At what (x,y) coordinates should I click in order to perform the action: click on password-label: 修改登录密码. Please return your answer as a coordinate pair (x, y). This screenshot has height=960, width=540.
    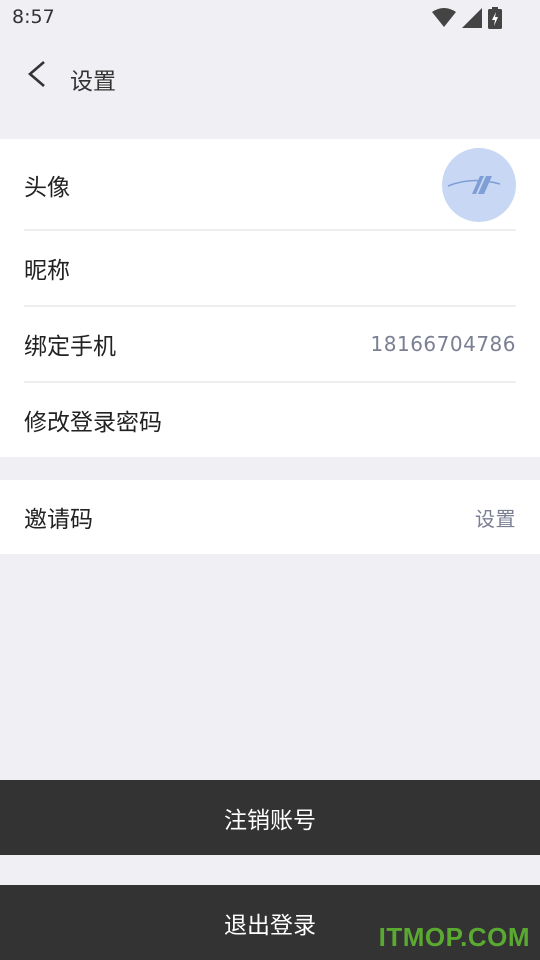
    Looking at the image, I should click on (93, 423).